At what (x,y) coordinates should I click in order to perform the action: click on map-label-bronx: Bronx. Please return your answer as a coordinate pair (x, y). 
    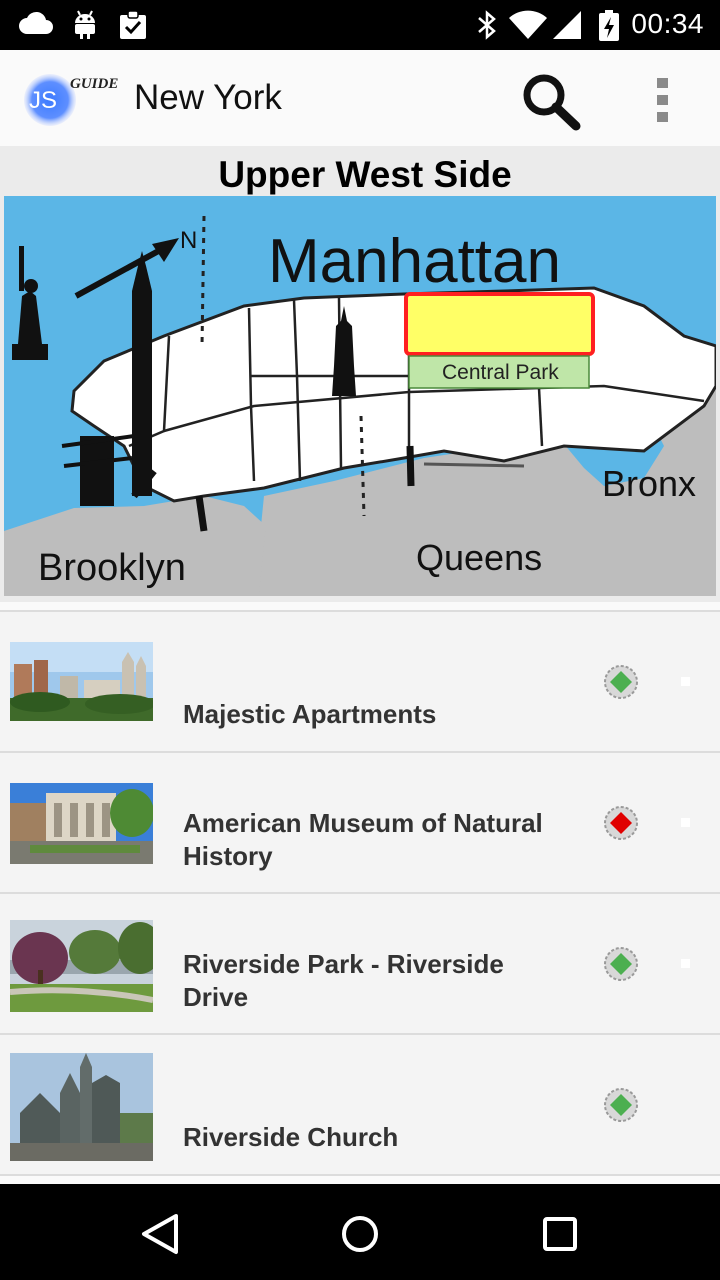
    Looking at the image, I should click on (649, 483).